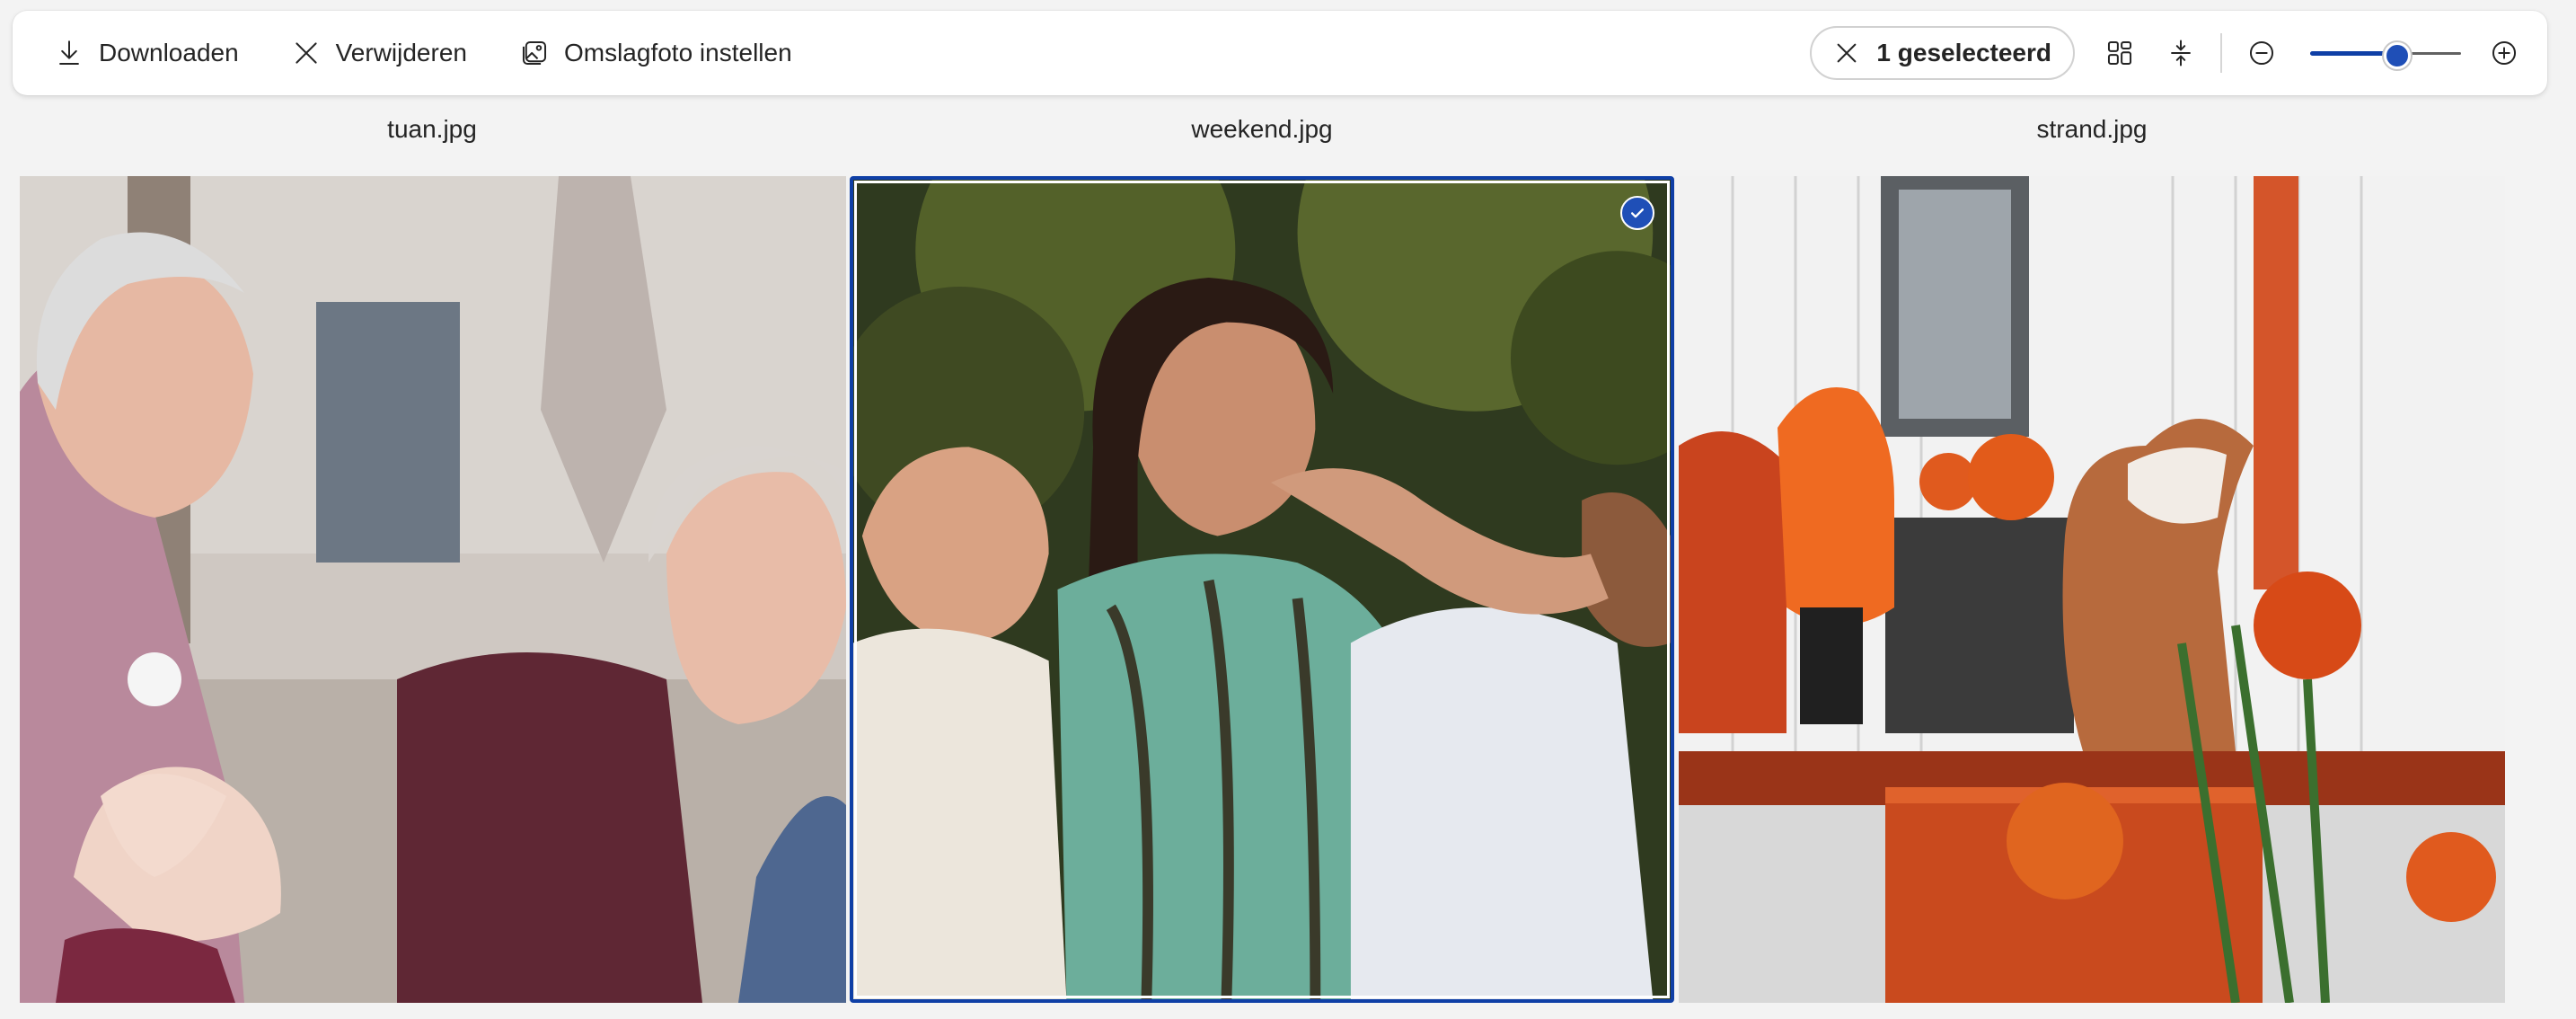 The image size is (2576, 1019). I want to click on fit-height-button, so click(2181, 53).